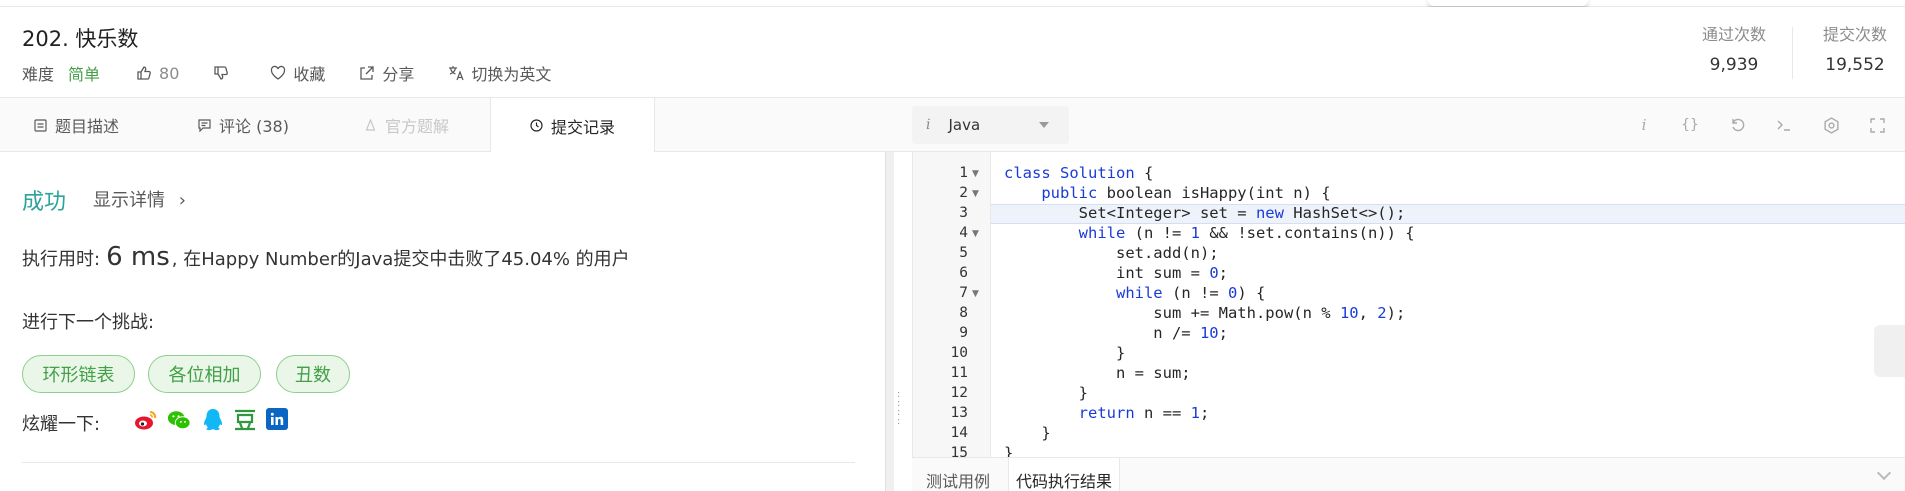  Describe the element at coordinates (889, 321) in the screenshot. I see `panel-resize-handle` at that location.